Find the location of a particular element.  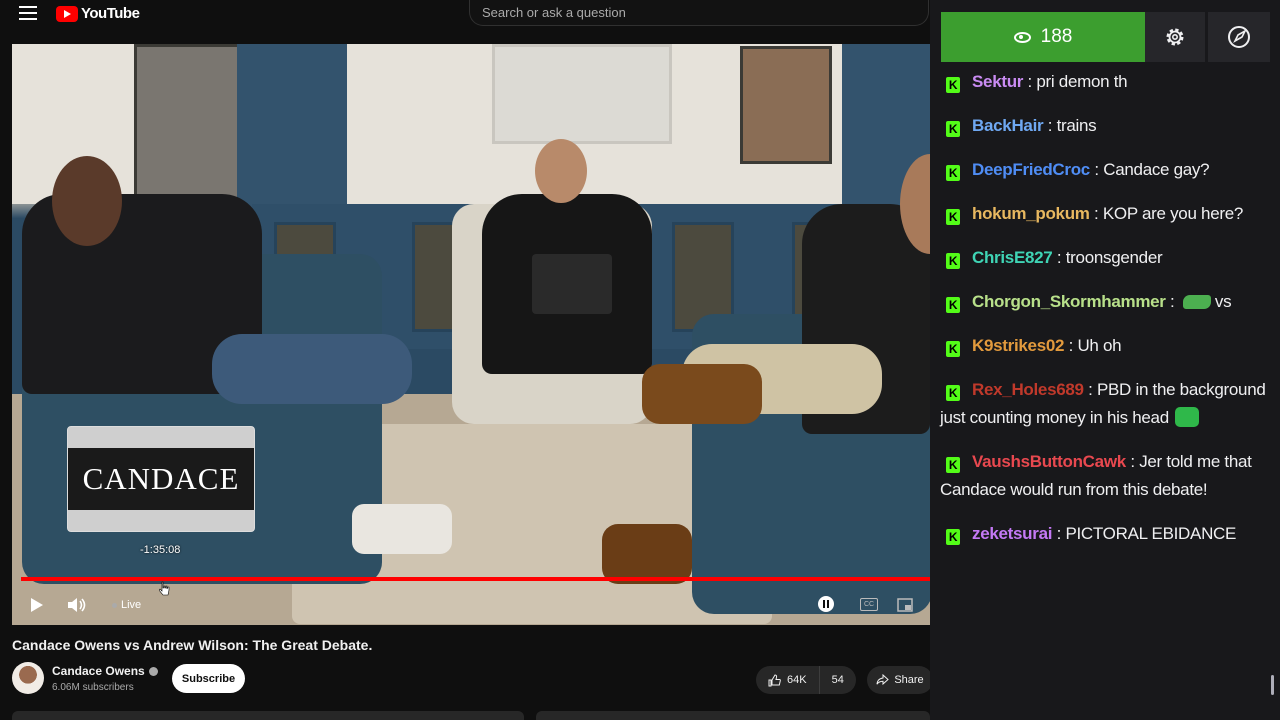

chat-text: PICTORAL EBIDANCE is located at coordinates (1151, 533).